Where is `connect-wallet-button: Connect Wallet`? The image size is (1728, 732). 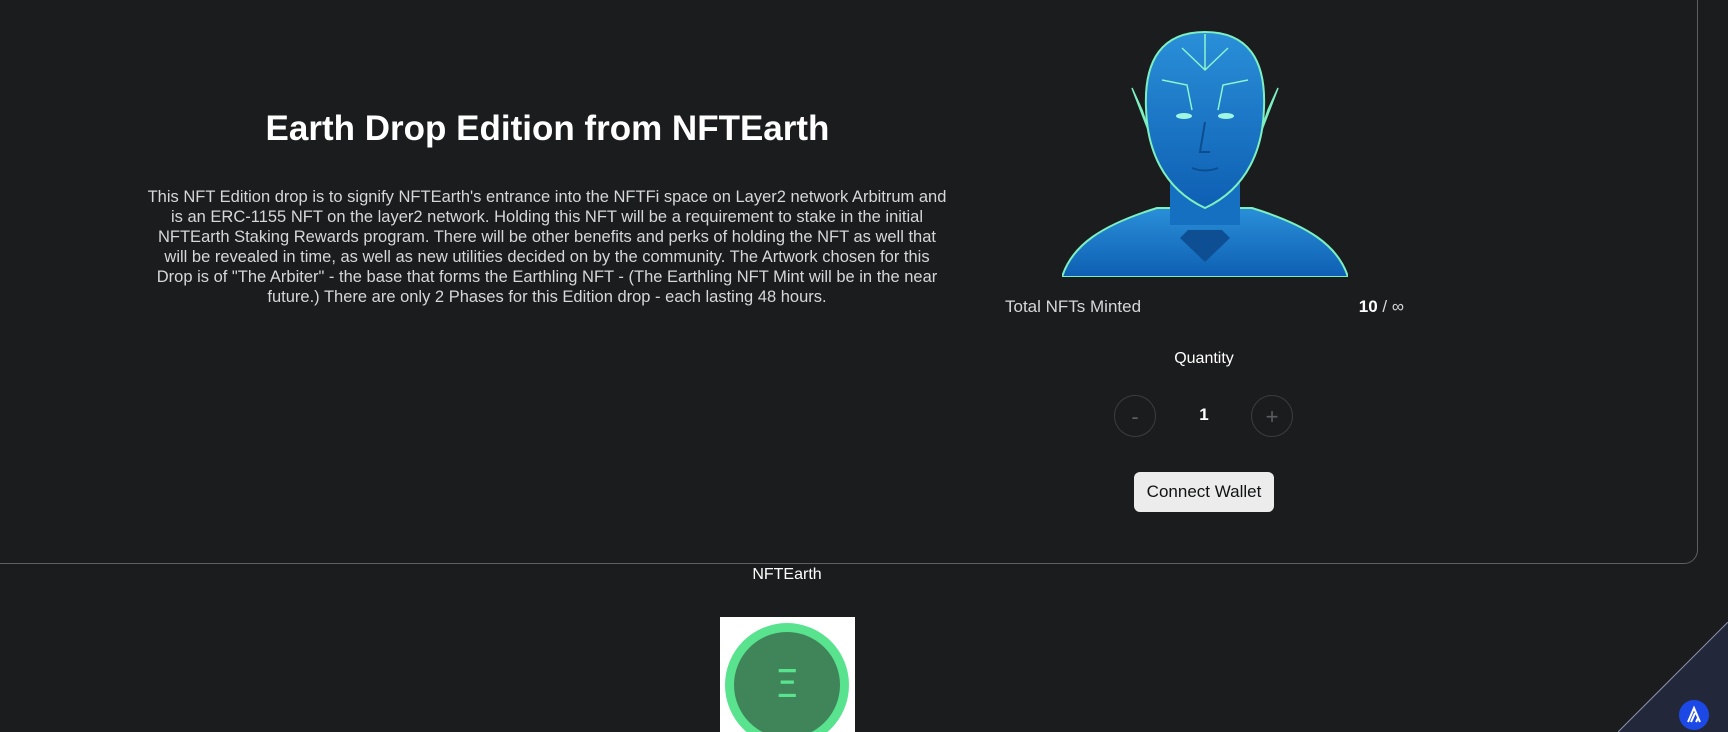
connect-wallet-button: Connect Wallet is located at coordinates (1204, 492).